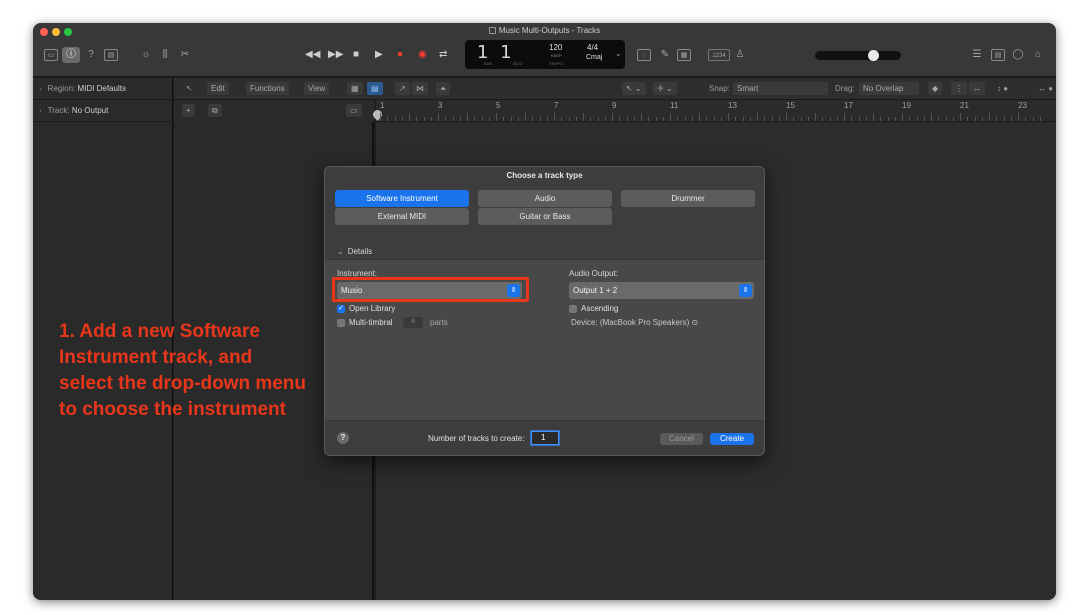 Image resolution: width=1090 pixels, height=615 pixels. I want to click on cycle-button: ⇄, so click(443, 55).